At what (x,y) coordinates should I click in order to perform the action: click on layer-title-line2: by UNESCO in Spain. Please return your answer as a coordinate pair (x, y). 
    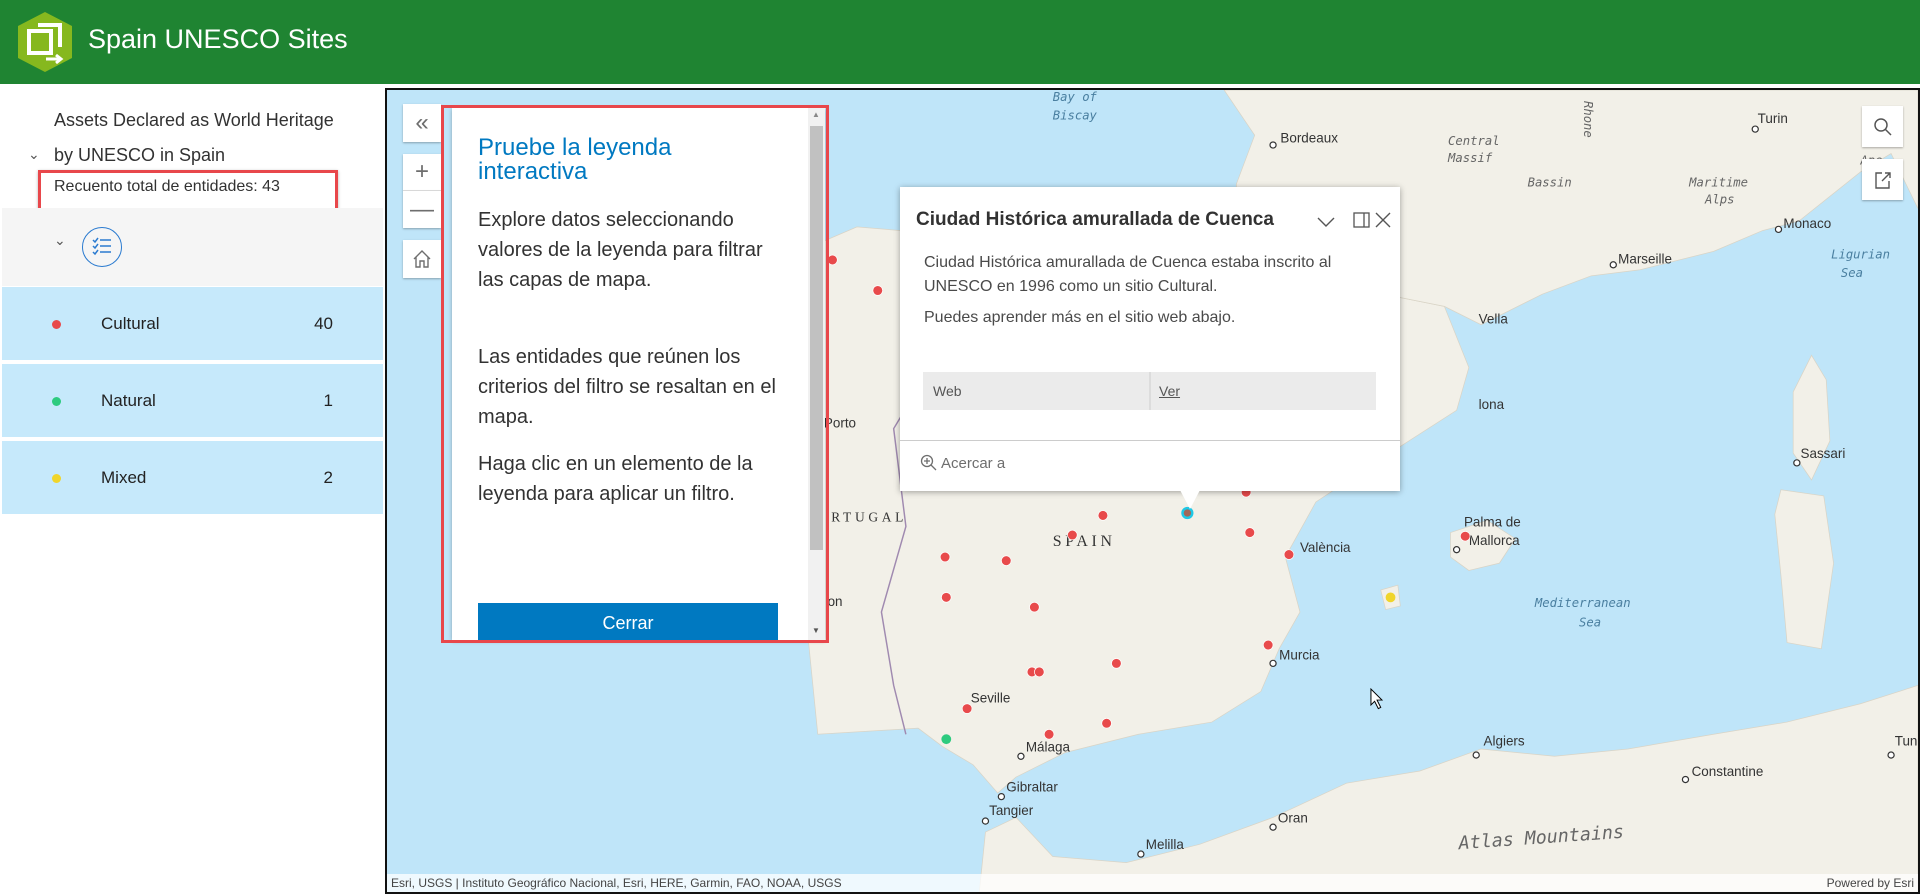
    Looking at the image, I should click on (140, 155).